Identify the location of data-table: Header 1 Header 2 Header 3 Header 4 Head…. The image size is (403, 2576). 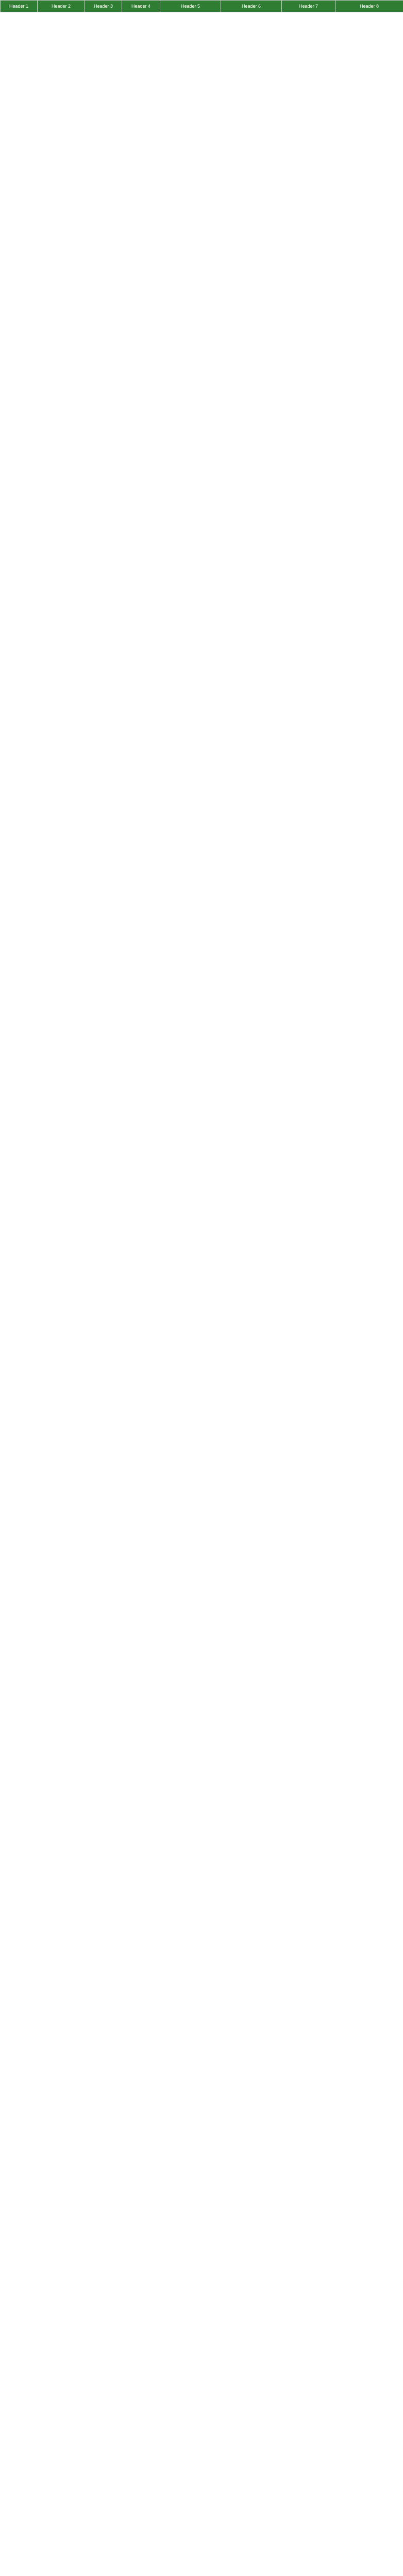
(202, 6).